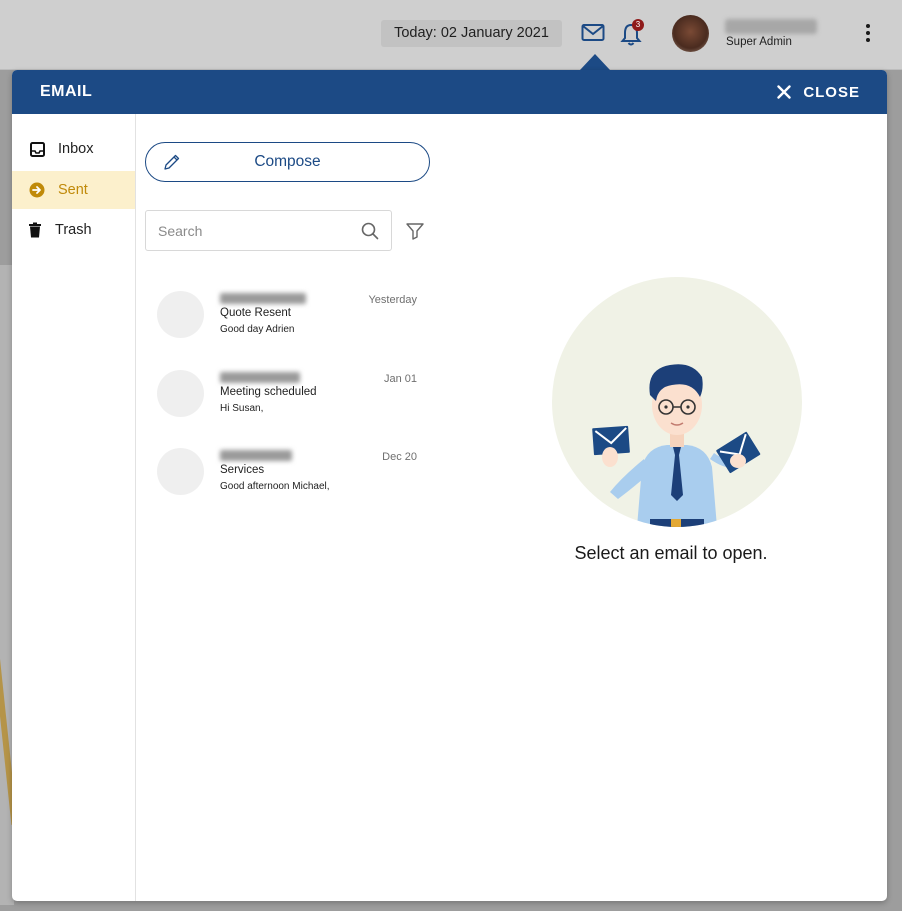 The height and width of the screenshot is (911, 902). What do you see at coordinates (831, 92) in the screenshot?
I see `close-label: CLOSE` at bounding box center [831, 92].